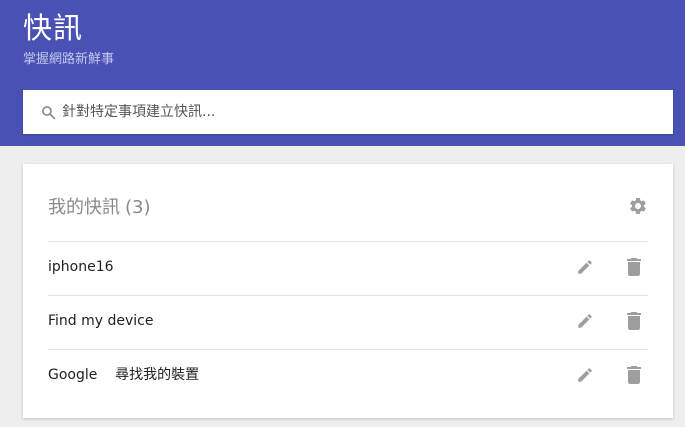 The width and height of the screenshot is (685, 427). Describe the element at coordinates (348, 322) in the screenshot. I see `alert-row: Find my device` at that location.